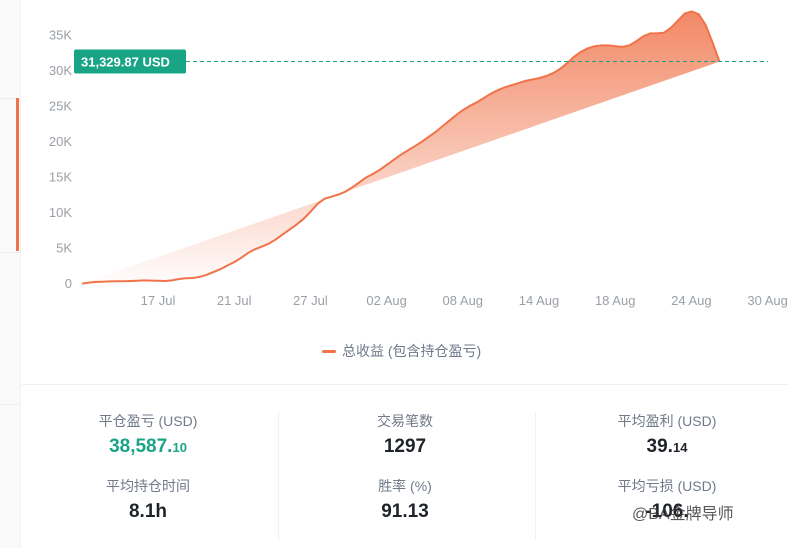 This screenshot has height=548, width=788. What do you see at coordinates (329, 351) in the screenshot?
I see `legend-swatch` at bounding box center [329, 351].